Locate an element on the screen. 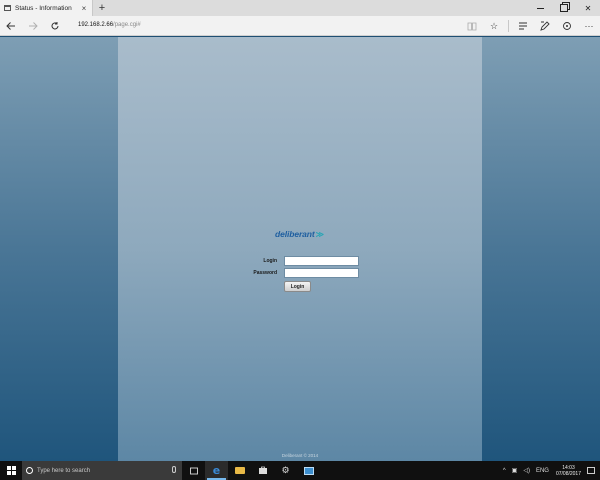 Image resolution: width=600 pixels, height=480 pixels. refresh-button is located at coordinates (55, 26).